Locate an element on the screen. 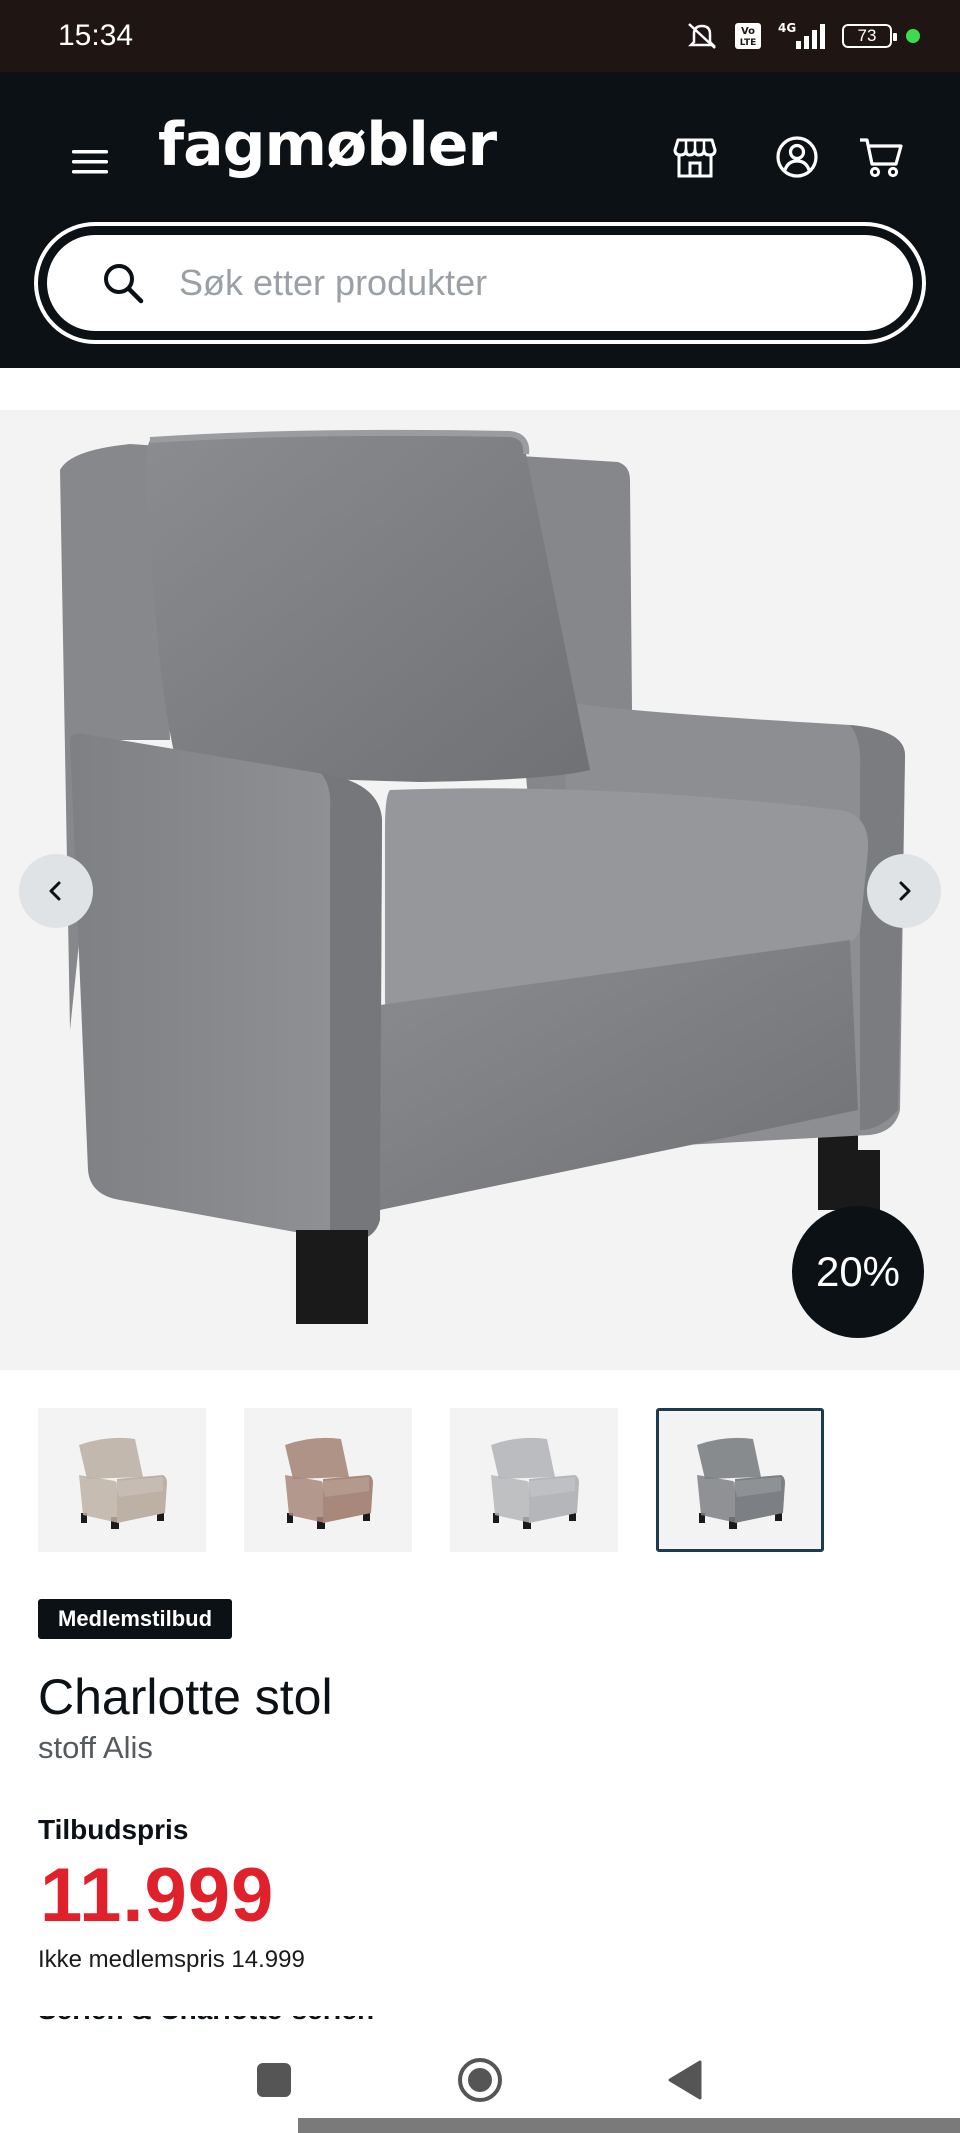 The image size is (960, 2133). menu-icon is located at coordinates (90, 162).